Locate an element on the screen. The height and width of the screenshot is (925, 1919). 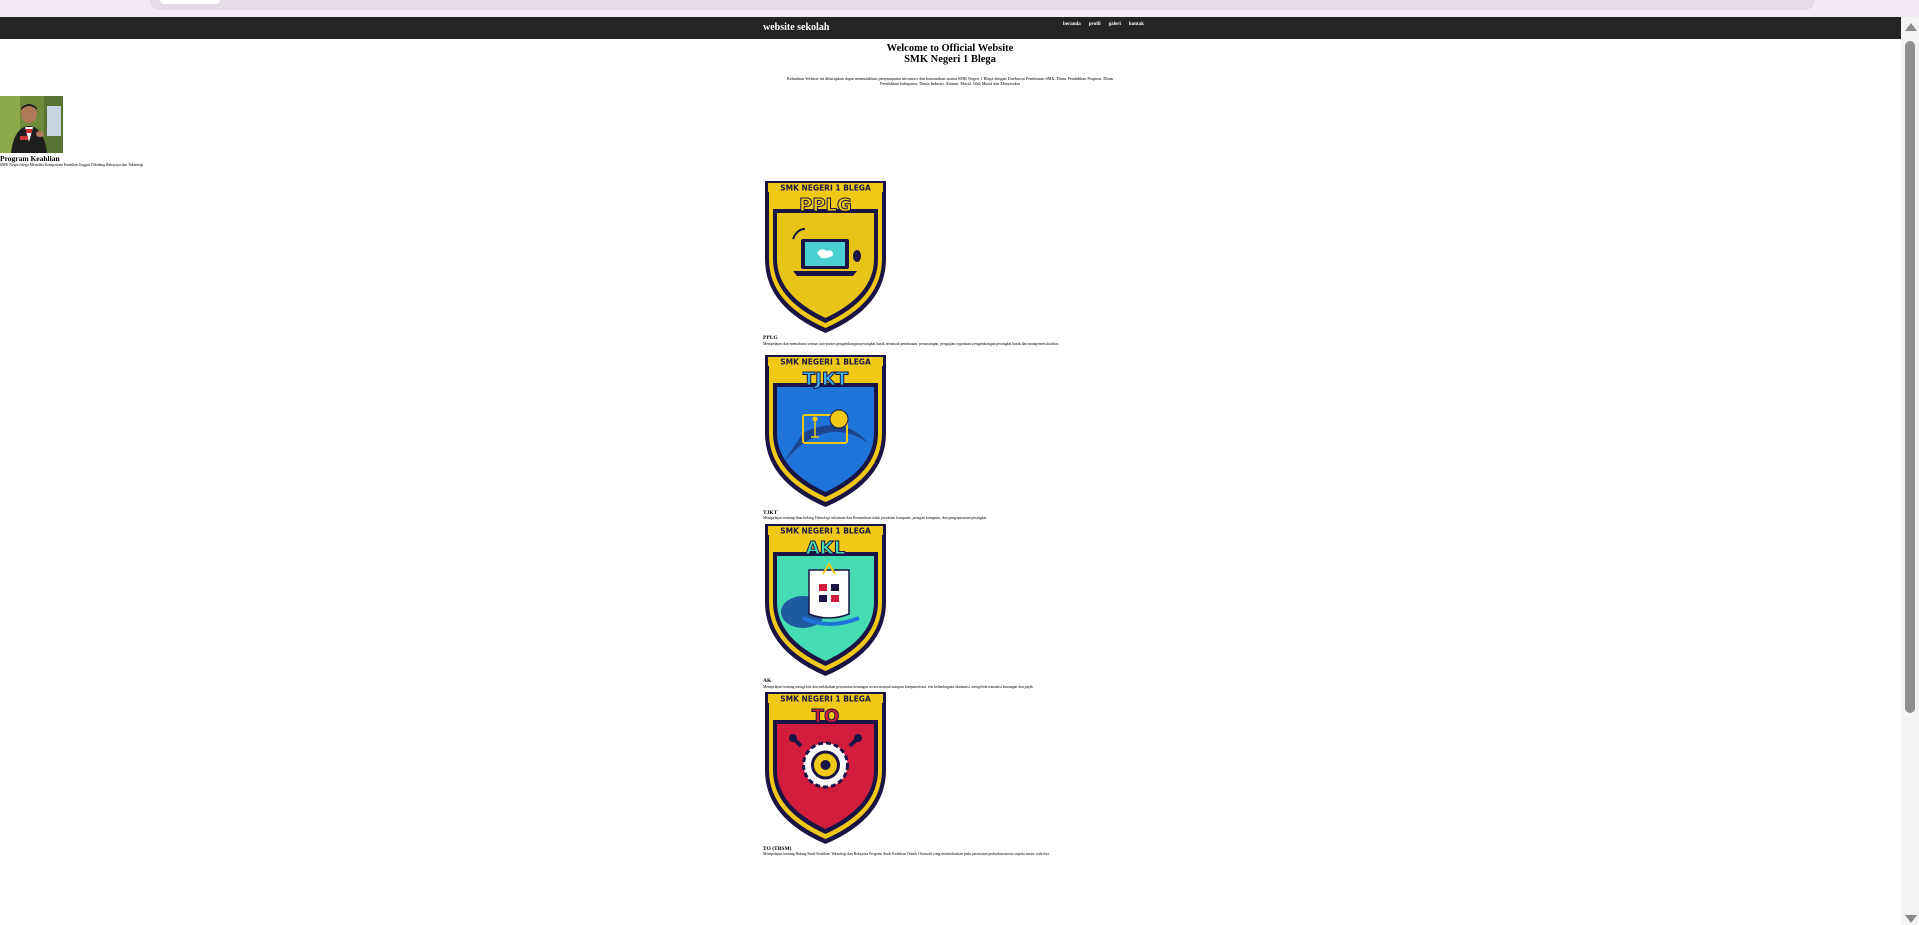
scroll-down-arrow-icon is located at coordinates (1911, 919).